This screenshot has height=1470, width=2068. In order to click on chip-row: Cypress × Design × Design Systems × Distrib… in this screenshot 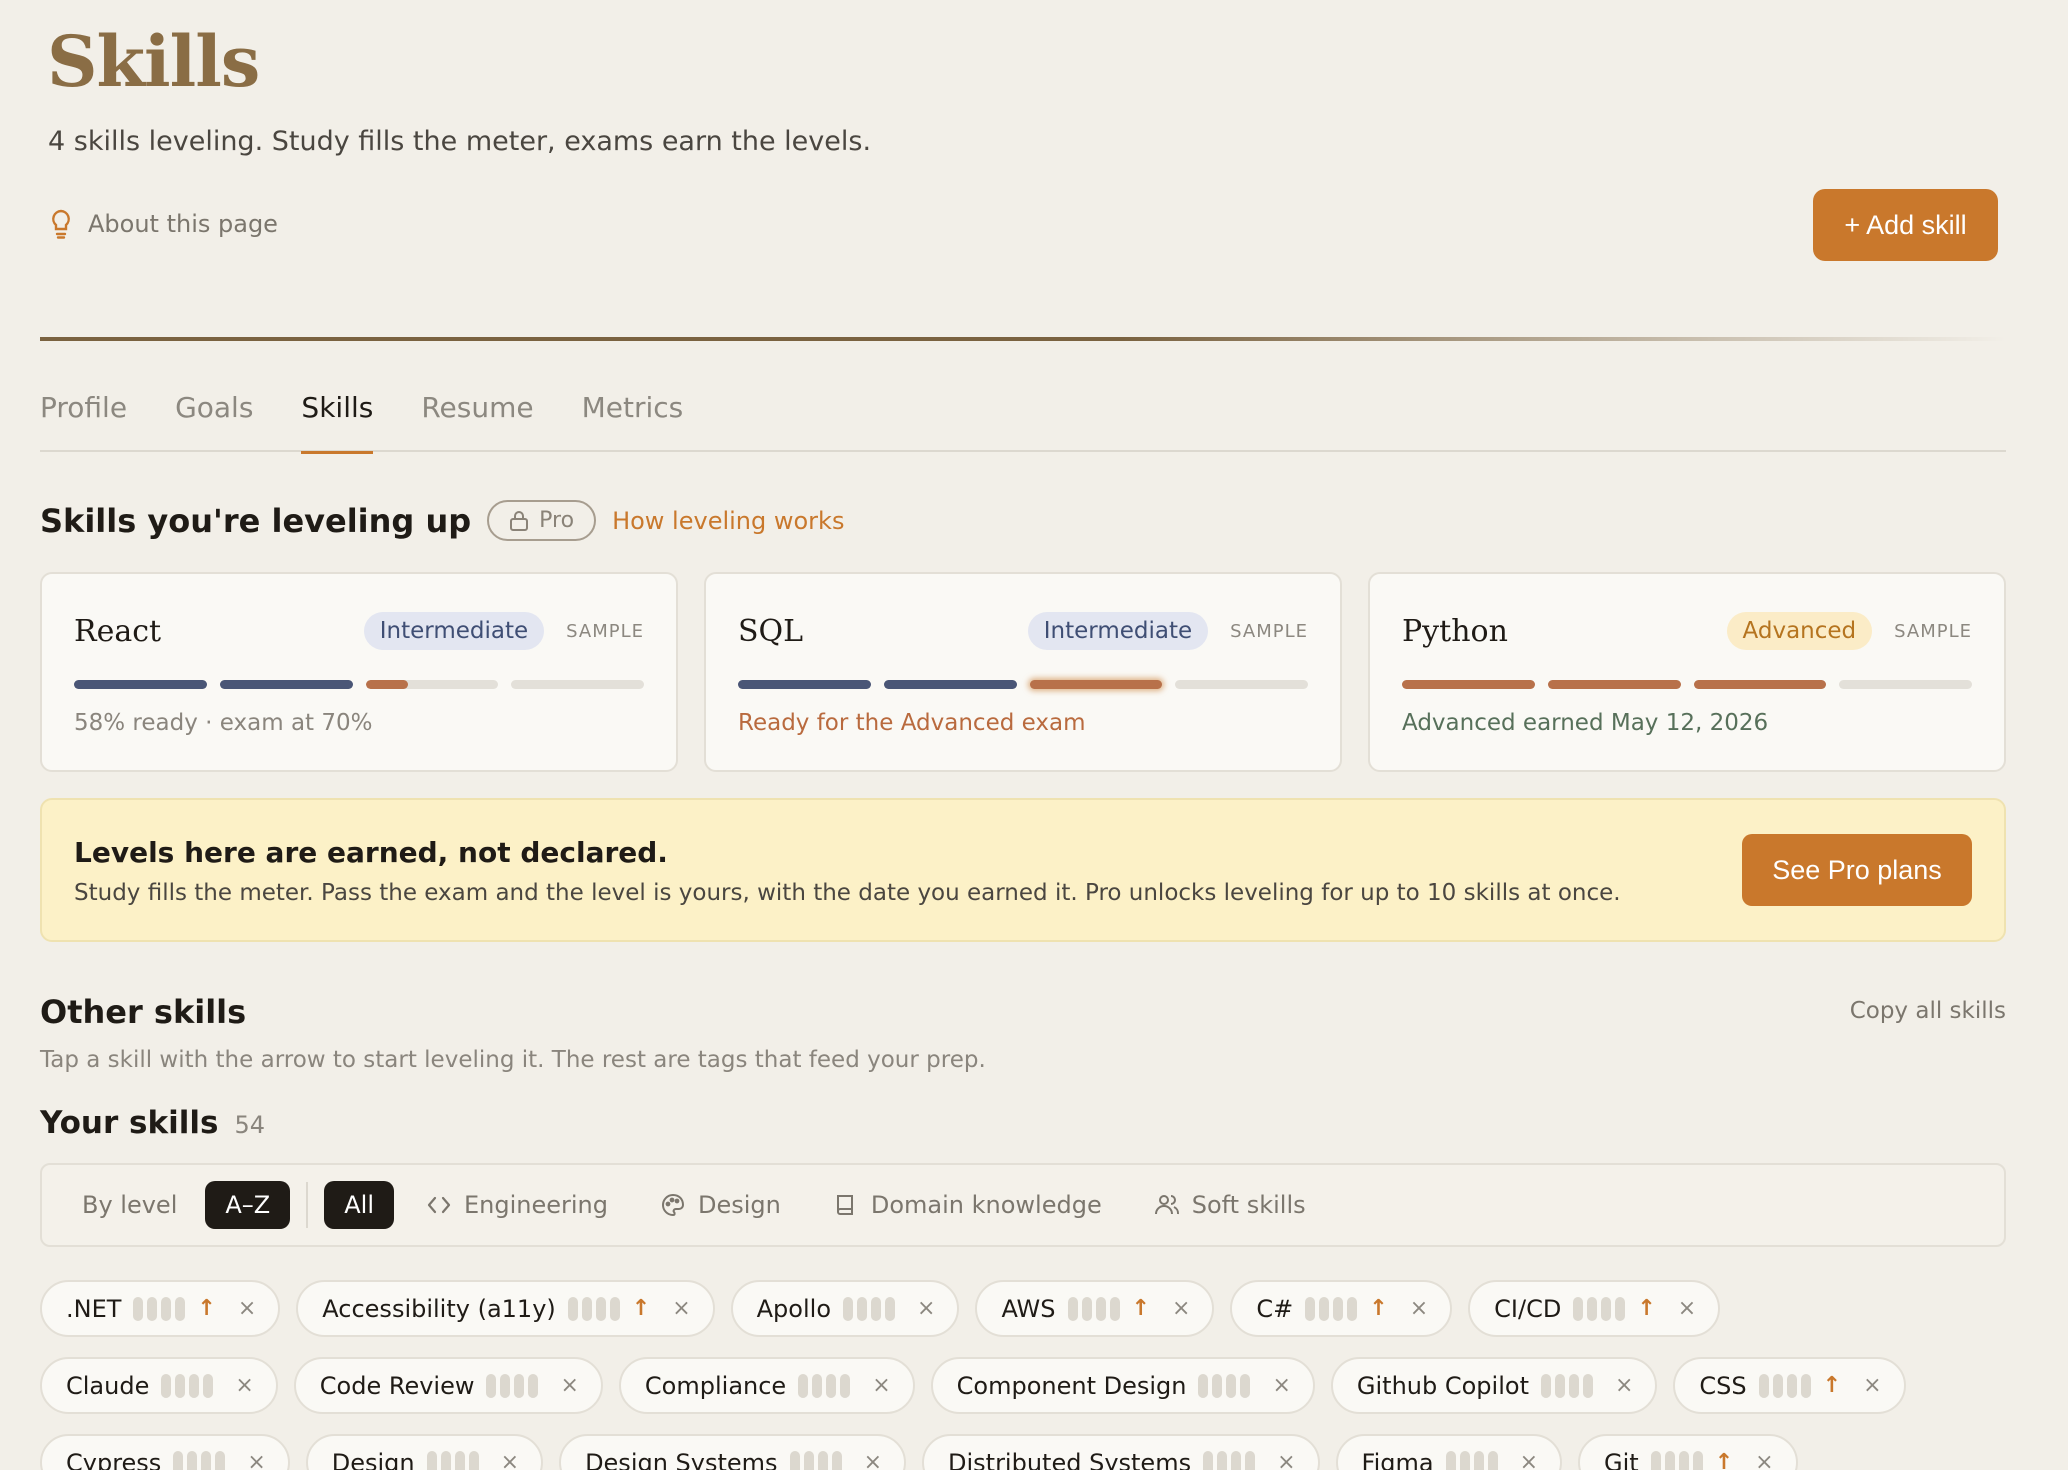, I will do `click(1023, 1452)`.